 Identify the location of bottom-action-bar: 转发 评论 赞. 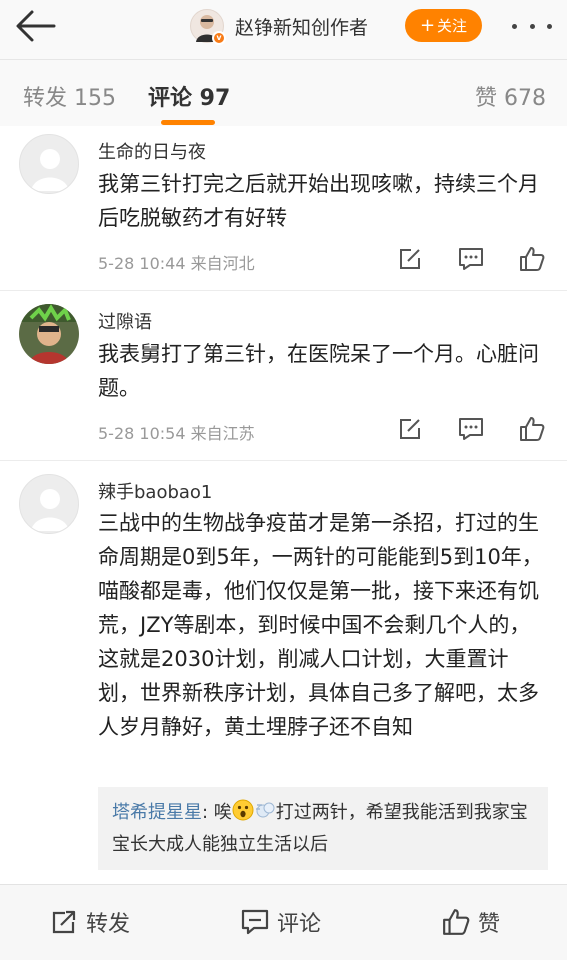
(283, 922).